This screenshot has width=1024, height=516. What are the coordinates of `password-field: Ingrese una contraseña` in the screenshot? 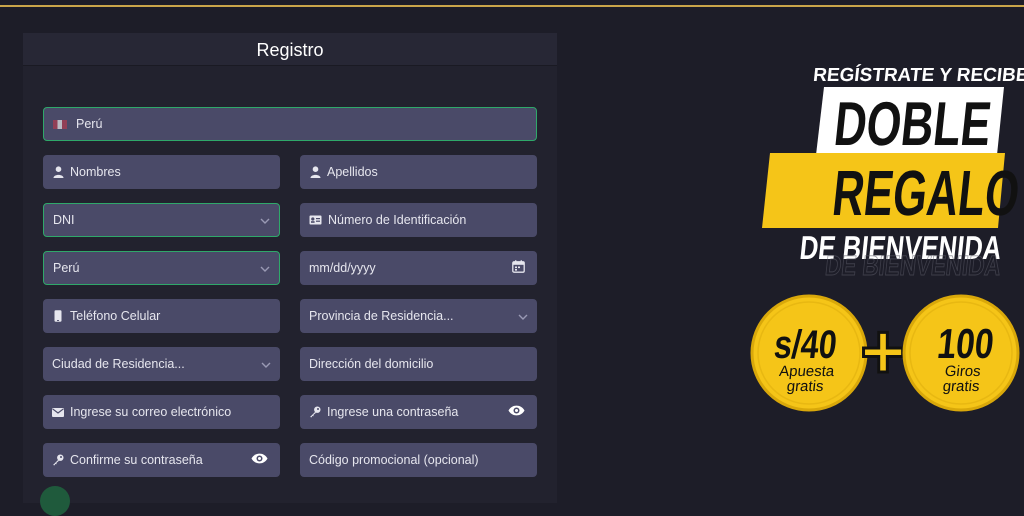 It's located at (418, 412).